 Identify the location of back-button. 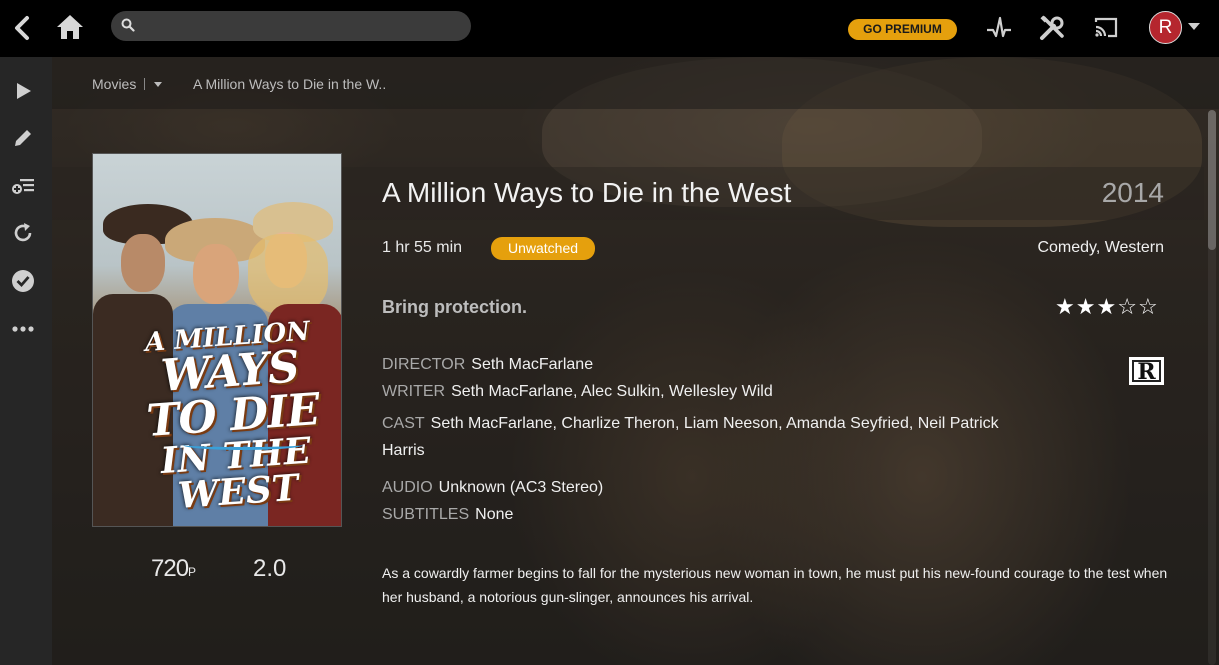
(23, 28).